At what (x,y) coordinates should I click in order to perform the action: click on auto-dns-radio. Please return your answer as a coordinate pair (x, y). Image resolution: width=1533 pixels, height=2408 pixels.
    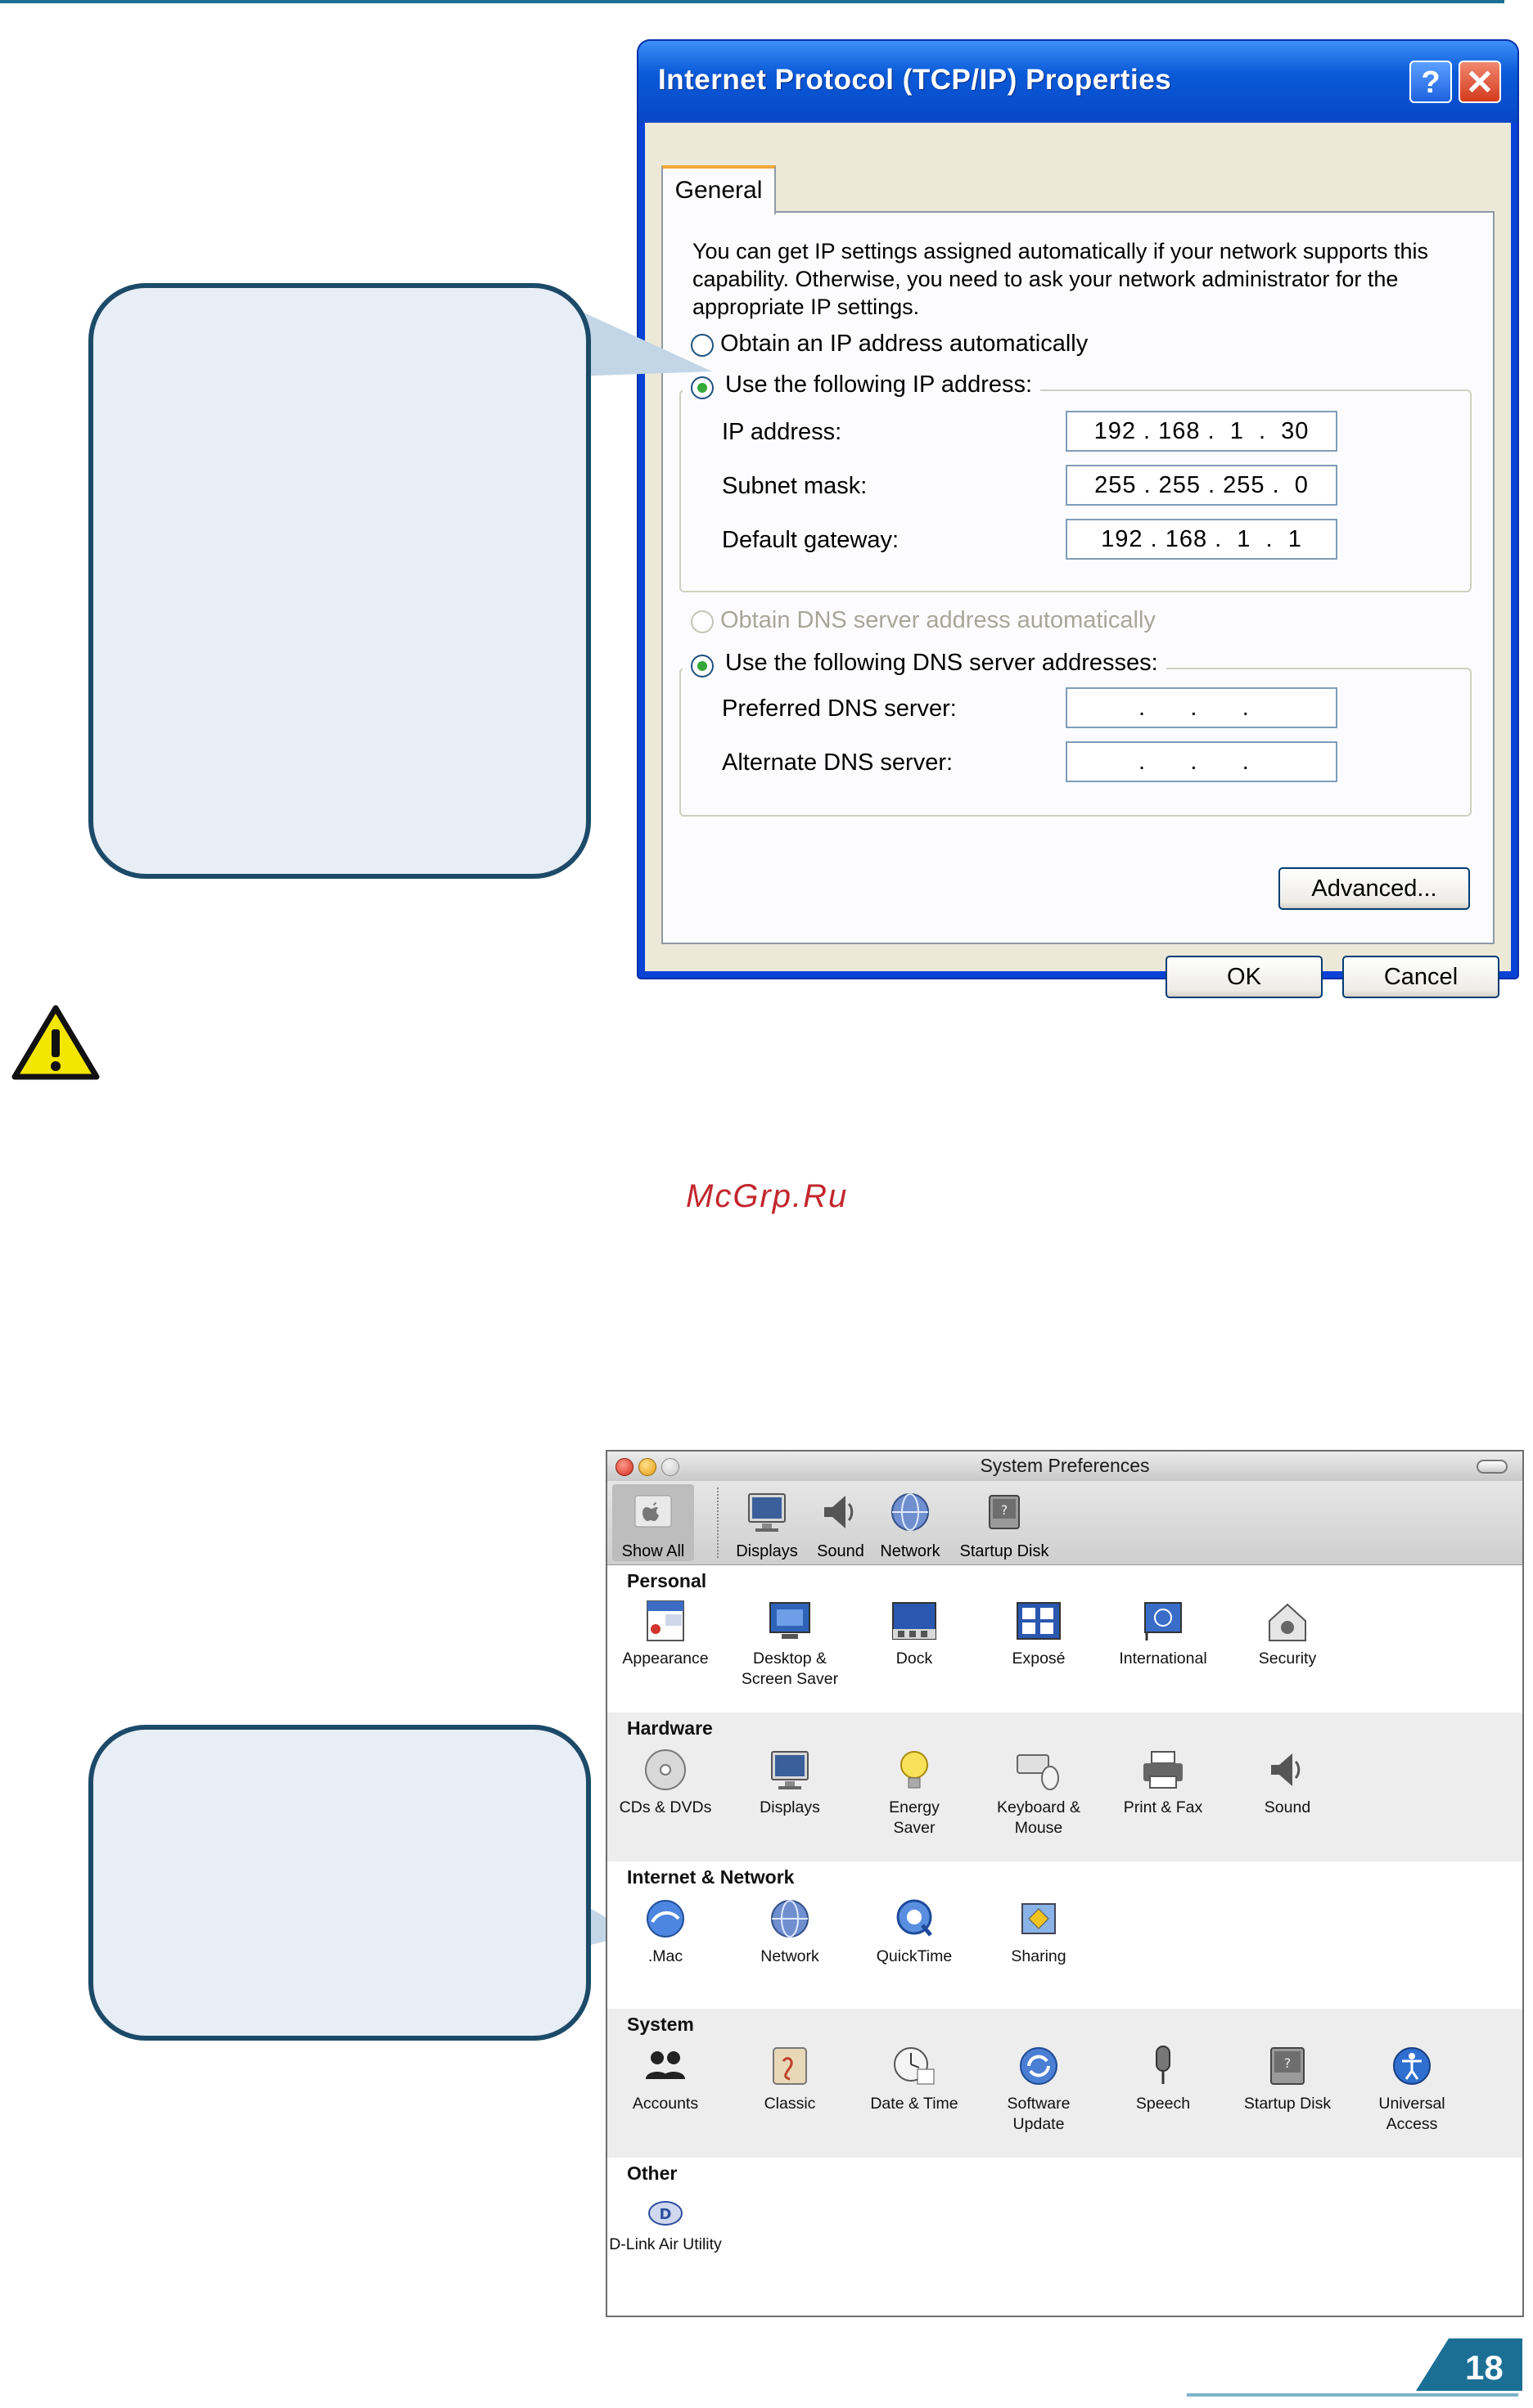
    Looking at the image, I should click on (702, 622).